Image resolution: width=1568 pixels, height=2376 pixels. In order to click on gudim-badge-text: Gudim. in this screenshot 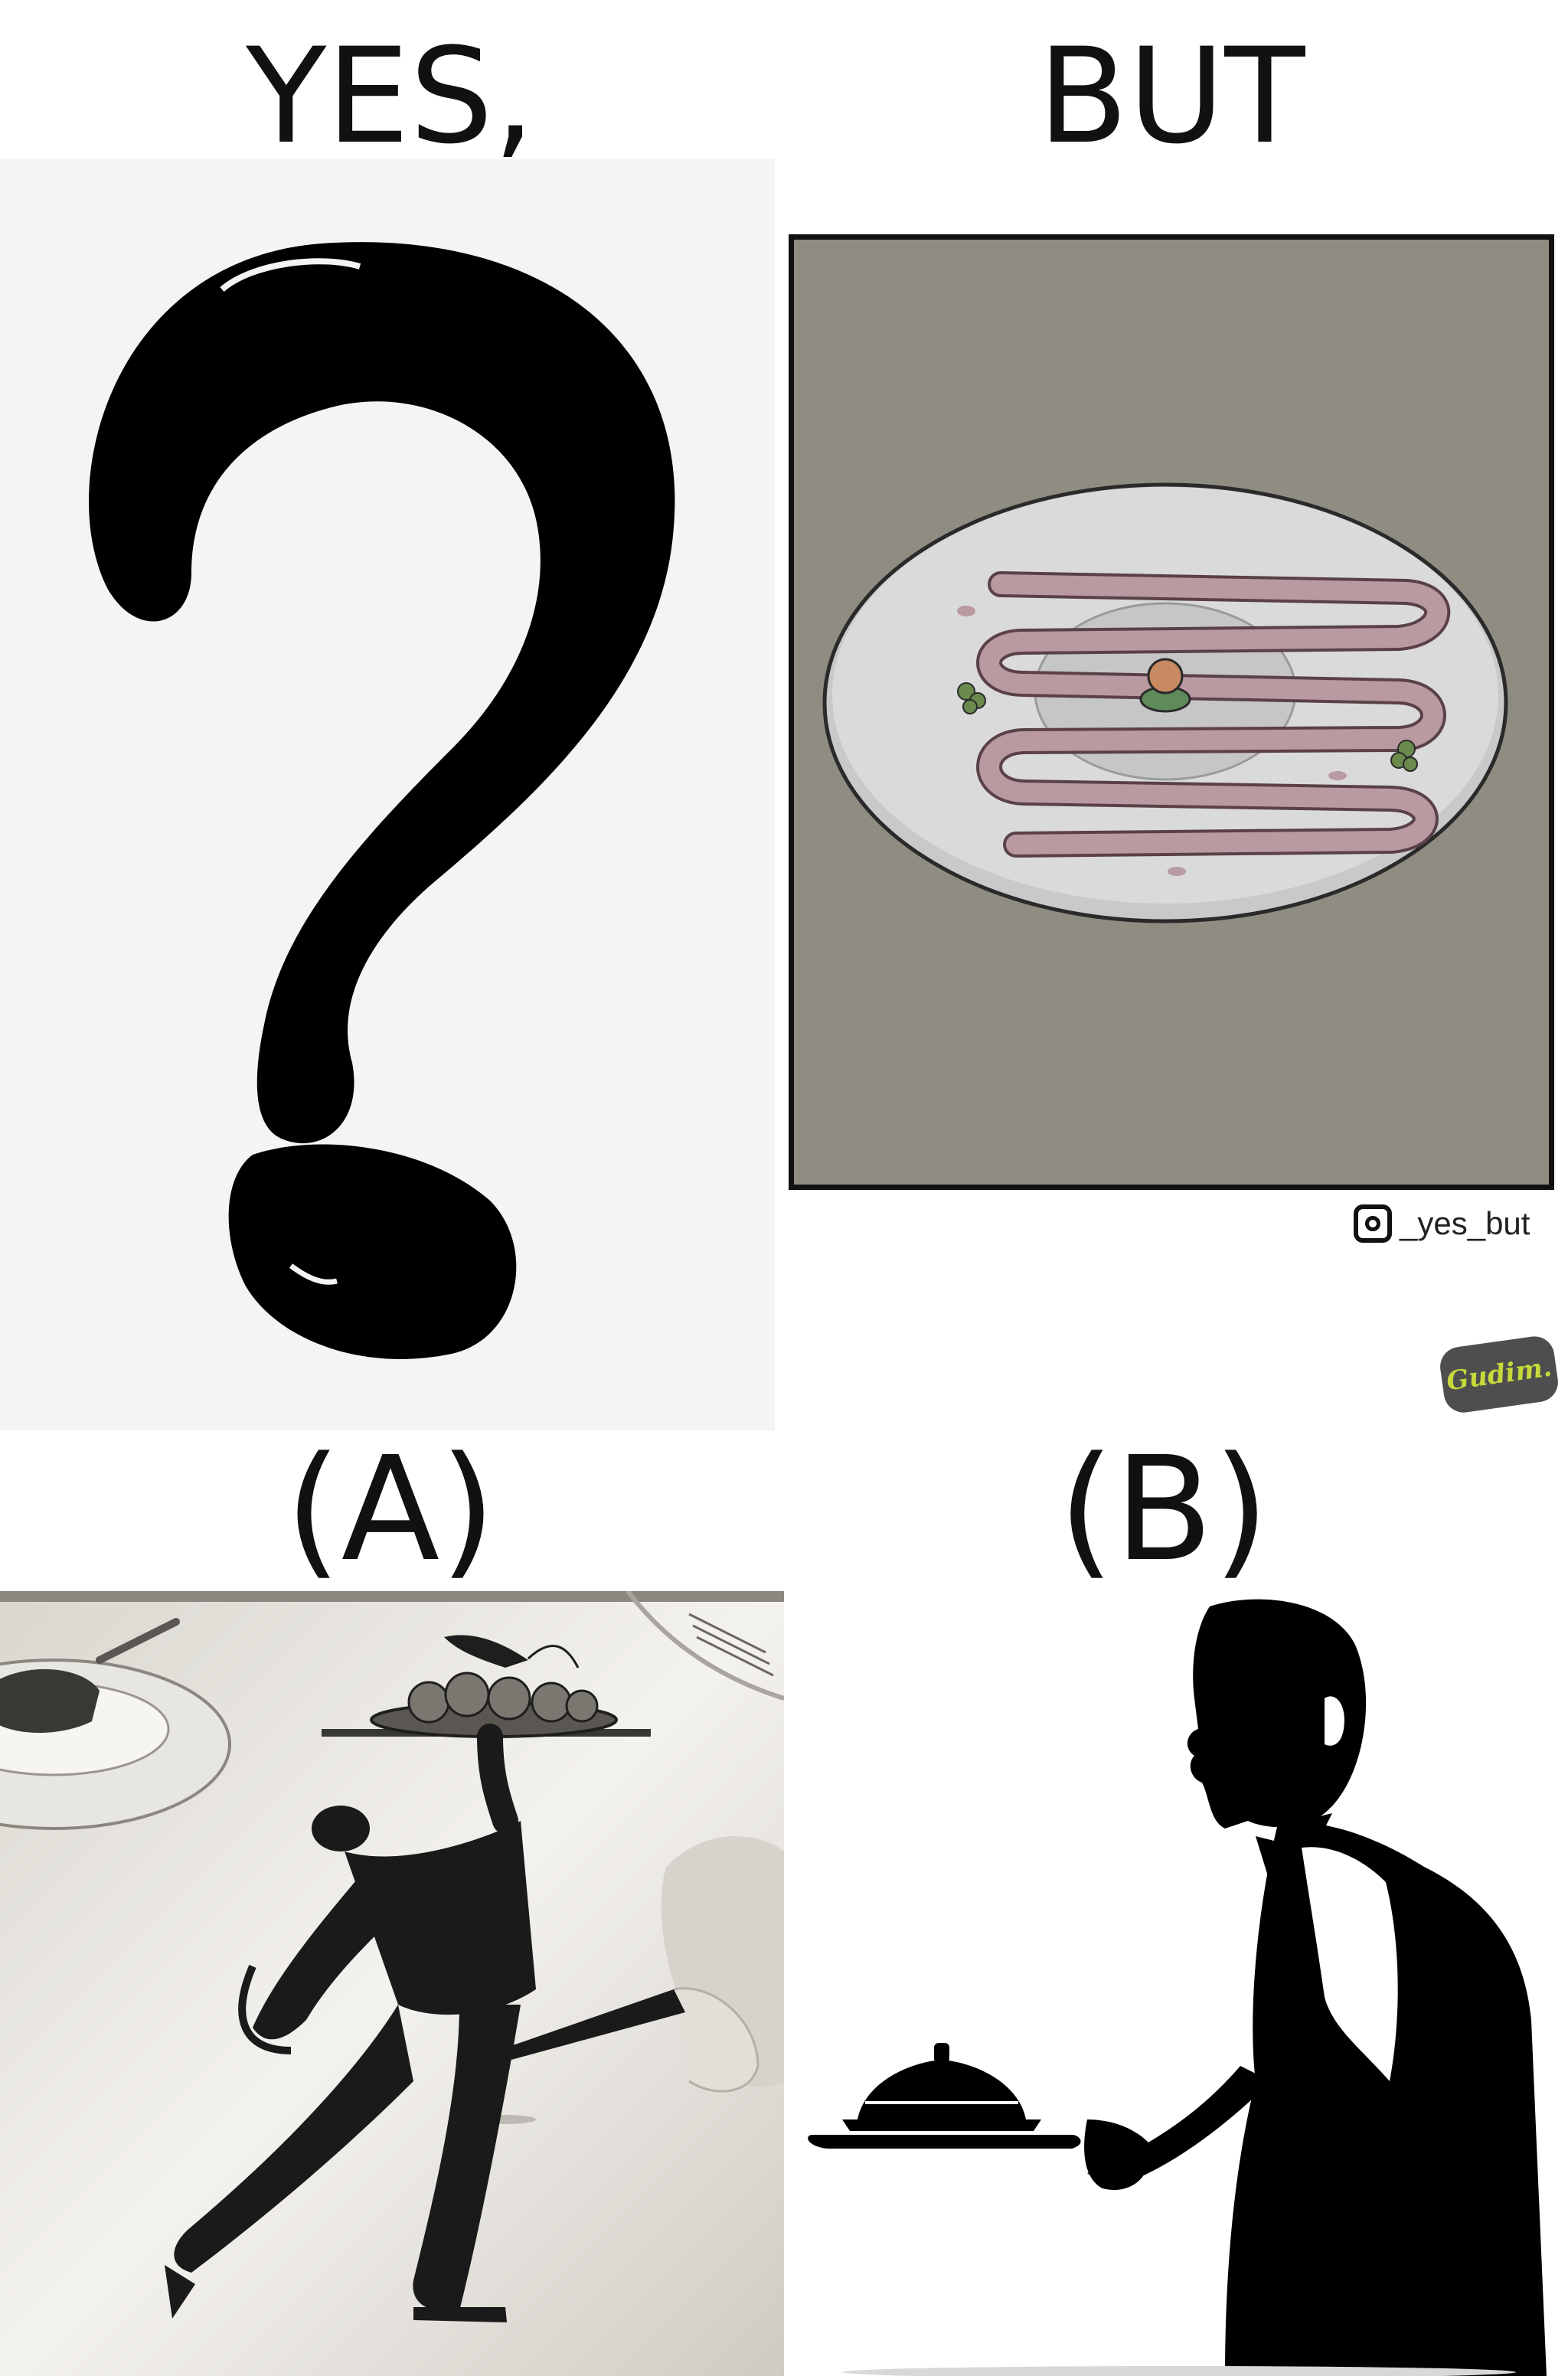, I will do `click(1499, 1374)`.